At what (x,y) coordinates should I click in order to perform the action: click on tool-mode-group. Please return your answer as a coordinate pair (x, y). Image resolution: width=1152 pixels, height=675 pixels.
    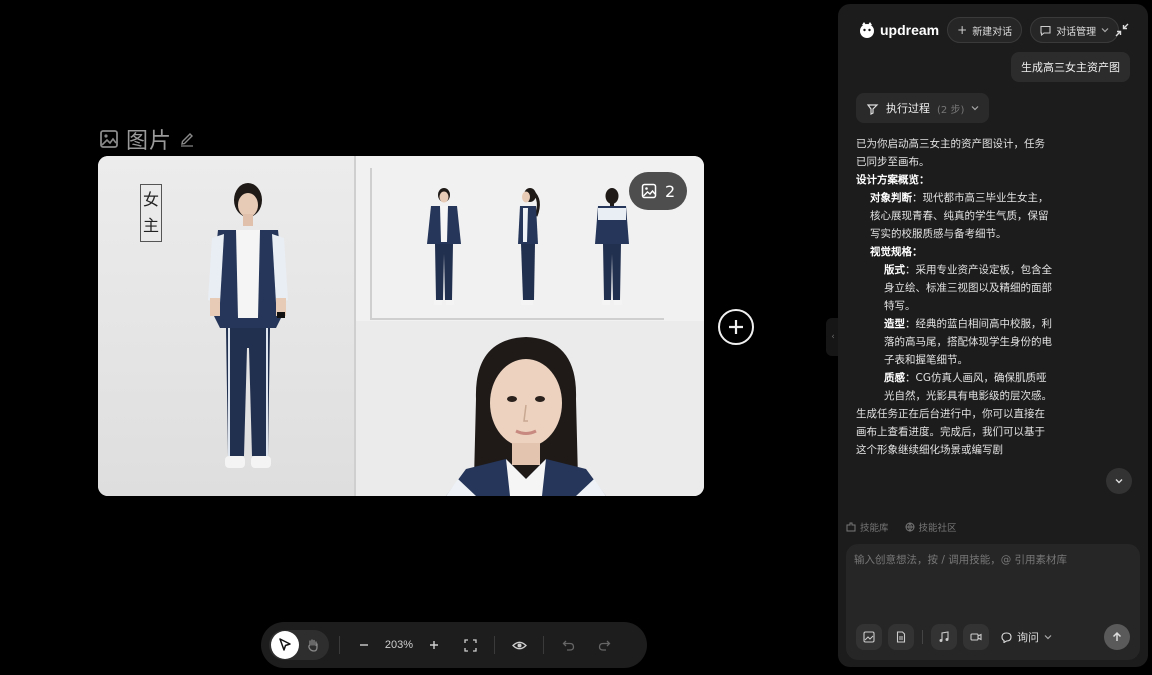
    Looking at the image, I should click on (299, 645).